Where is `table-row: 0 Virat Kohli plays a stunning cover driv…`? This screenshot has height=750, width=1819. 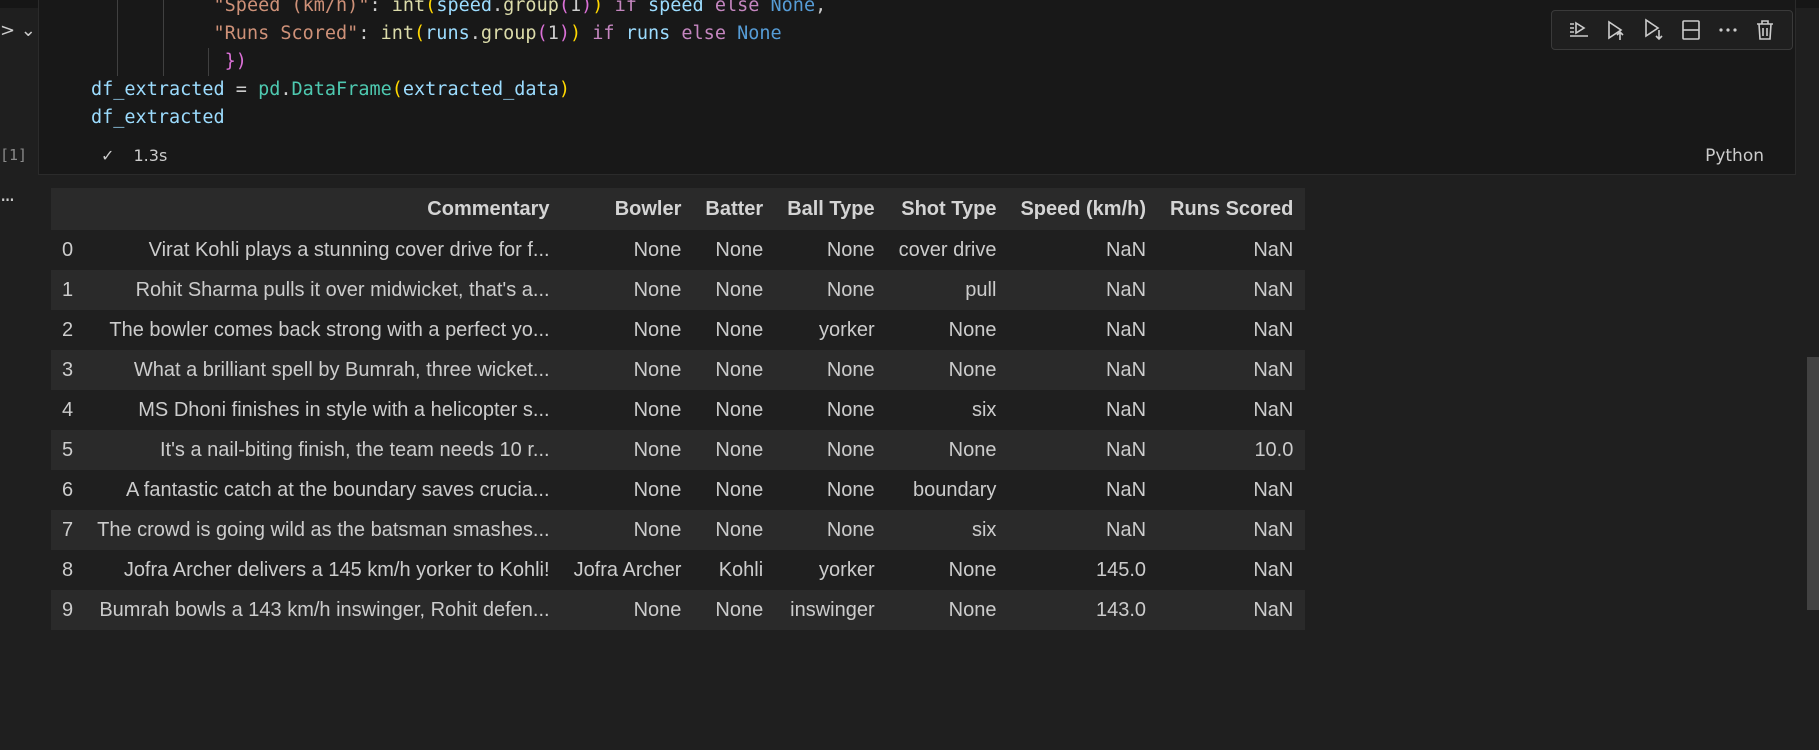 table-row: 0 Virat Kohli plays a stunning cover driv… is located at coordinates (678, 250).